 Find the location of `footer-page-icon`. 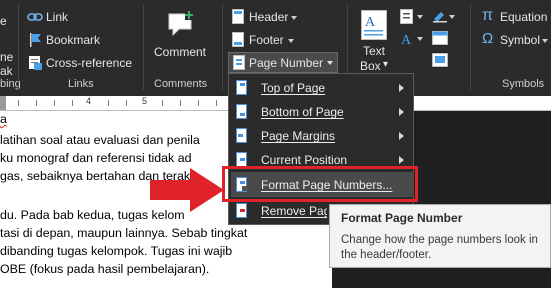

footer-page-icon is located at coordinates (238, 39).